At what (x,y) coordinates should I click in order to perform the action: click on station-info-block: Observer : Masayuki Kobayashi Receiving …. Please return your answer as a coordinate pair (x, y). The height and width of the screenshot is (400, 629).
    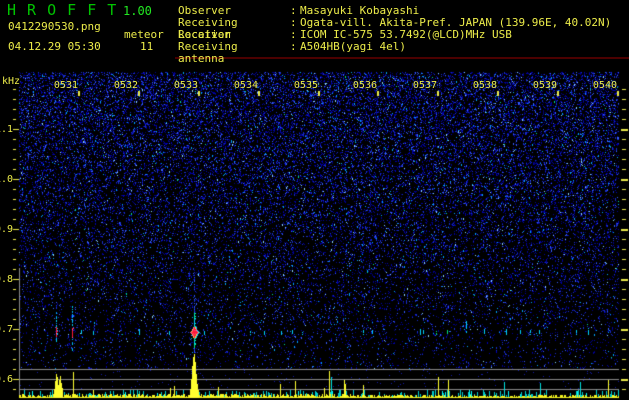
    Looking at the image, I should click on (394, 35).